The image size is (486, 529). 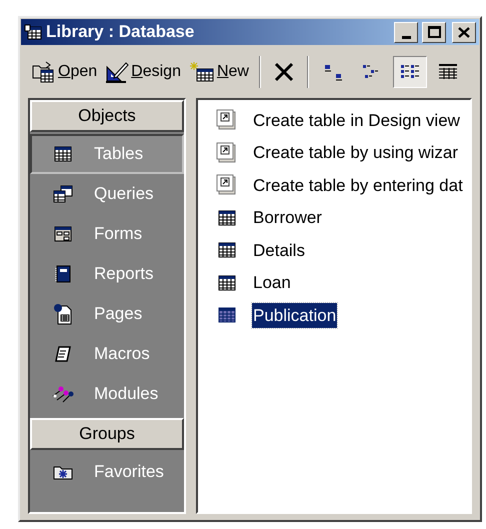 I want to click on list-item: Create table by entering dat, so click(x=358, y=185).